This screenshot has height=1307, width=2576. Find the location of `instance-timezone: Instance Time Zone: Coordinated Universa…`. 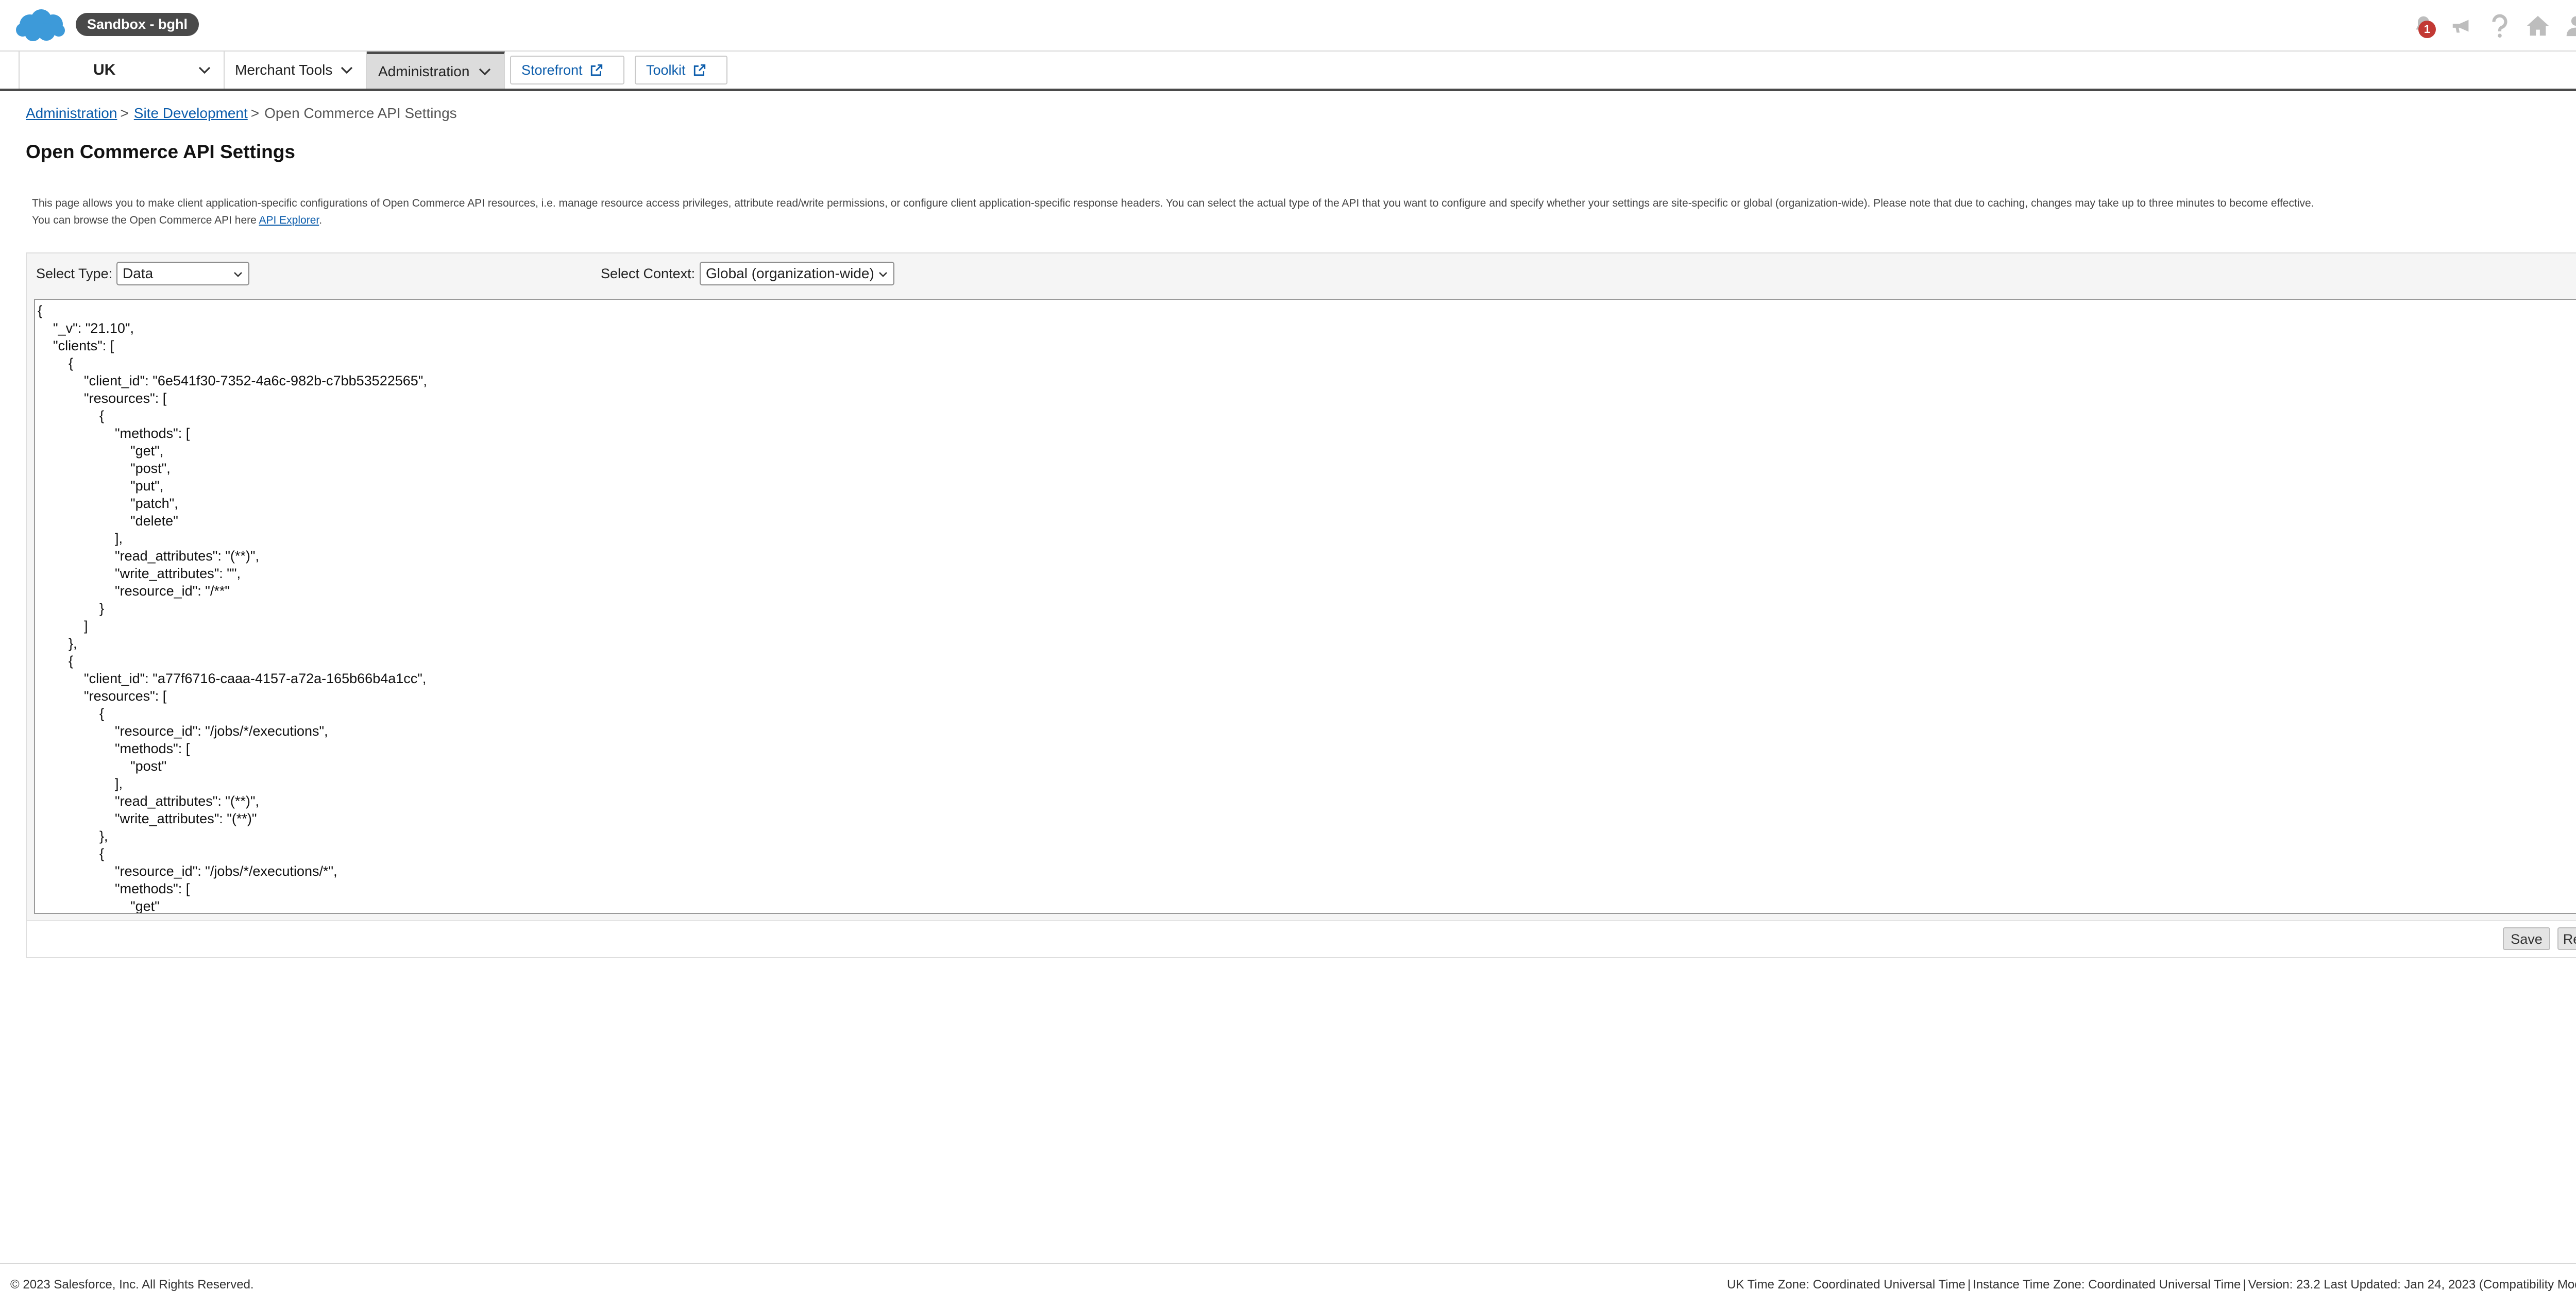

instance-timezone: Instance Time Zone: Coordinated Universa… is located at coordinates (2107, 1285).